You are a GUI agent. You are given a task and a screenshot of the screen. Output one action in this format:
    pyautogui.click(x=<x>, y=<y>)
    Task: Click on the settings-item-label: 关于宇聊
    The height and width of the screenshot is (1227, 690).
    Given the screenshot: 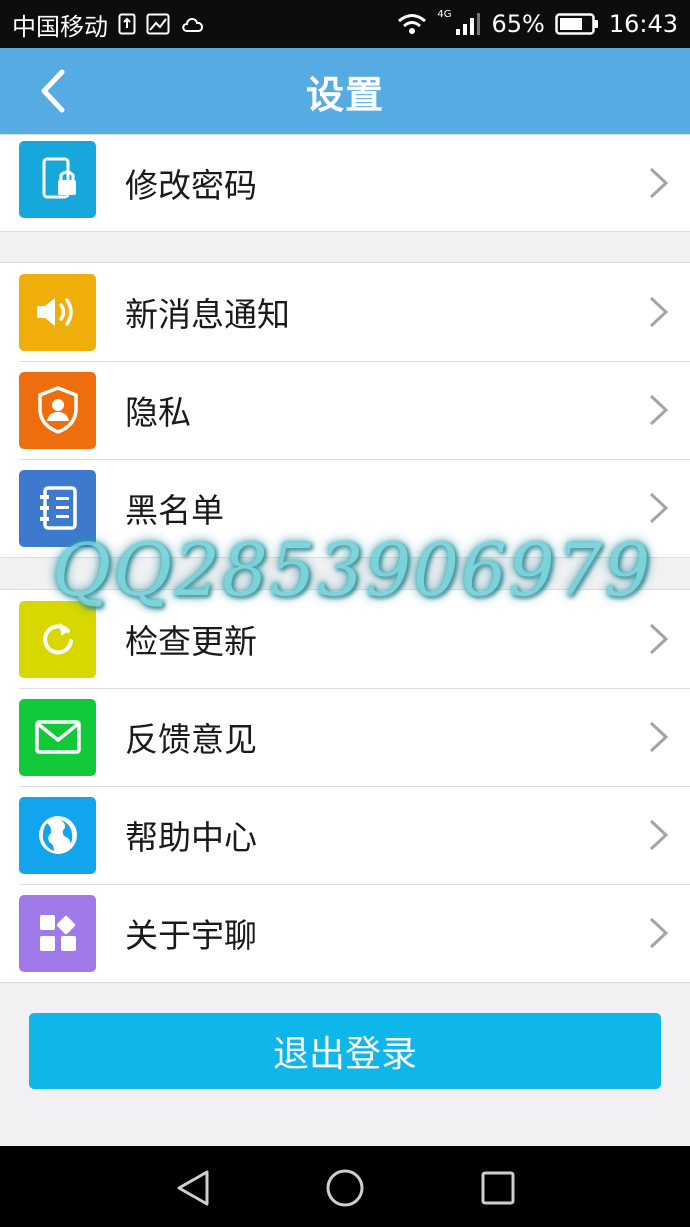 What is the action you would take?
    pyautogui.click(x=191, y=935)
    